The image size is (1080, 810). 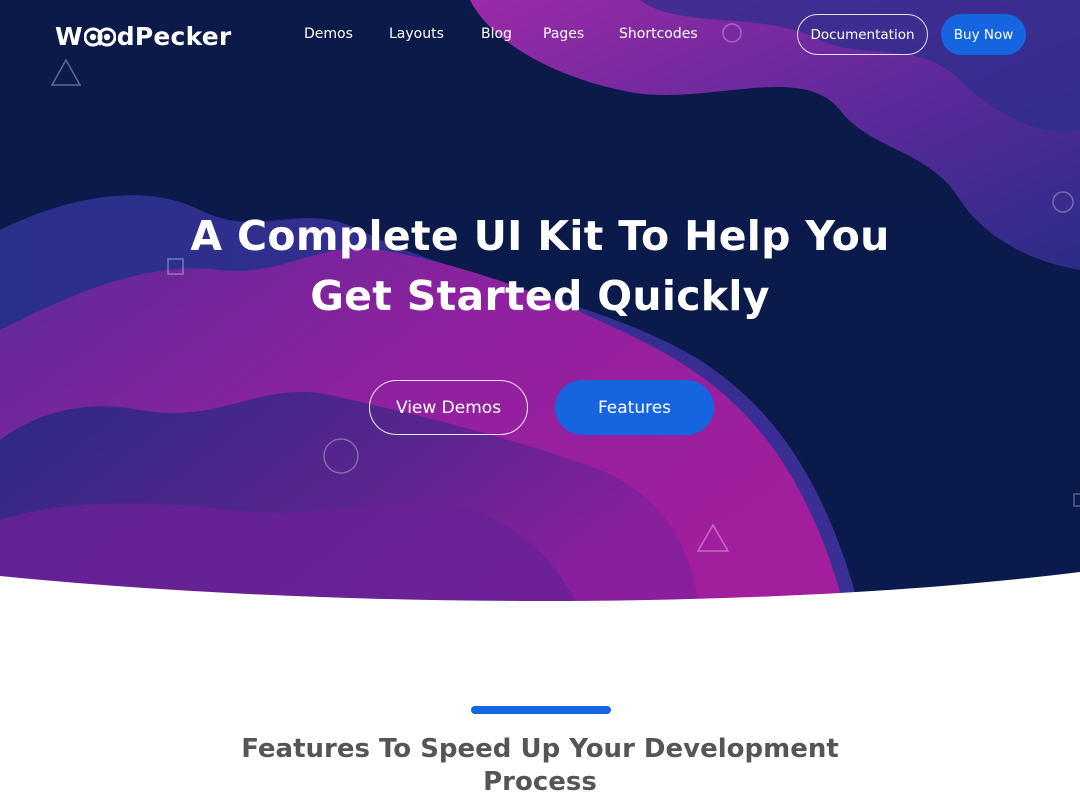 I want to click on nav-item-shortcodes: Shortcodes, so click(x=658, y=34).